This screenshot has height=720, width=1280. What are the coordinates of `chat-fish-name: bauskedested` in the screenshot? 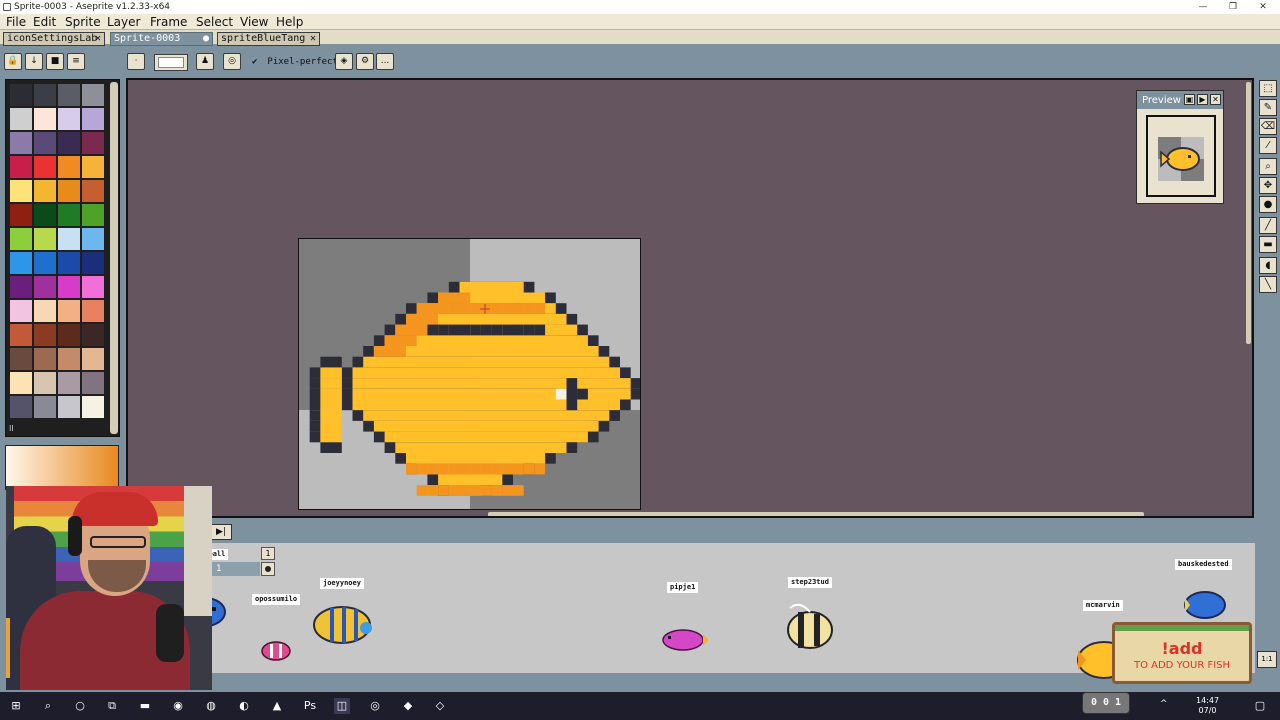 It's located at (1203, 564).